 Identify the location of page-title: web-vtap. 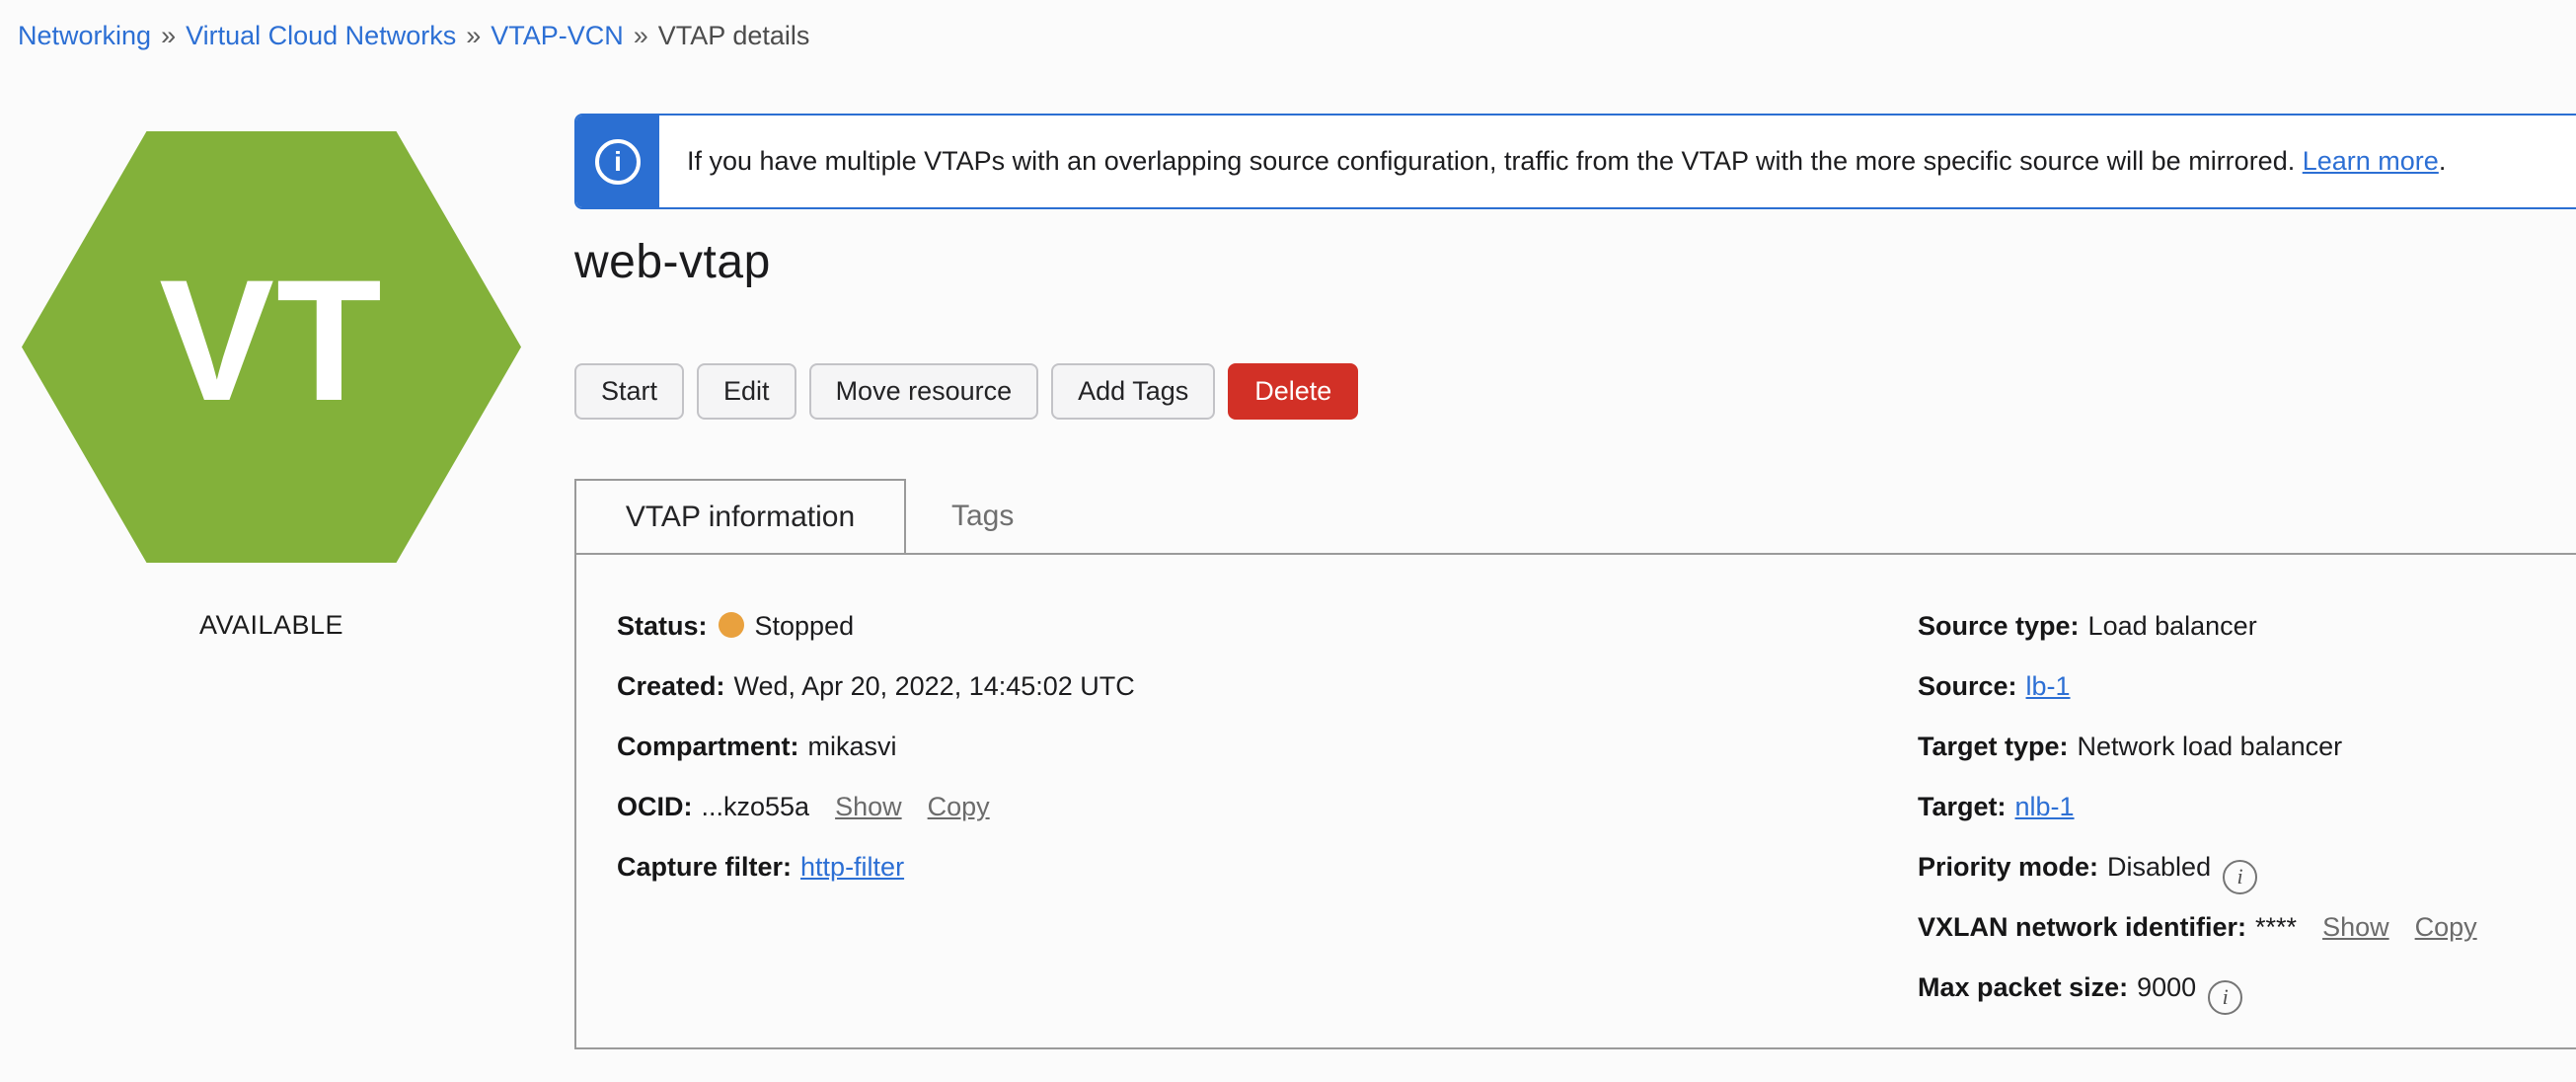
(672, 262).